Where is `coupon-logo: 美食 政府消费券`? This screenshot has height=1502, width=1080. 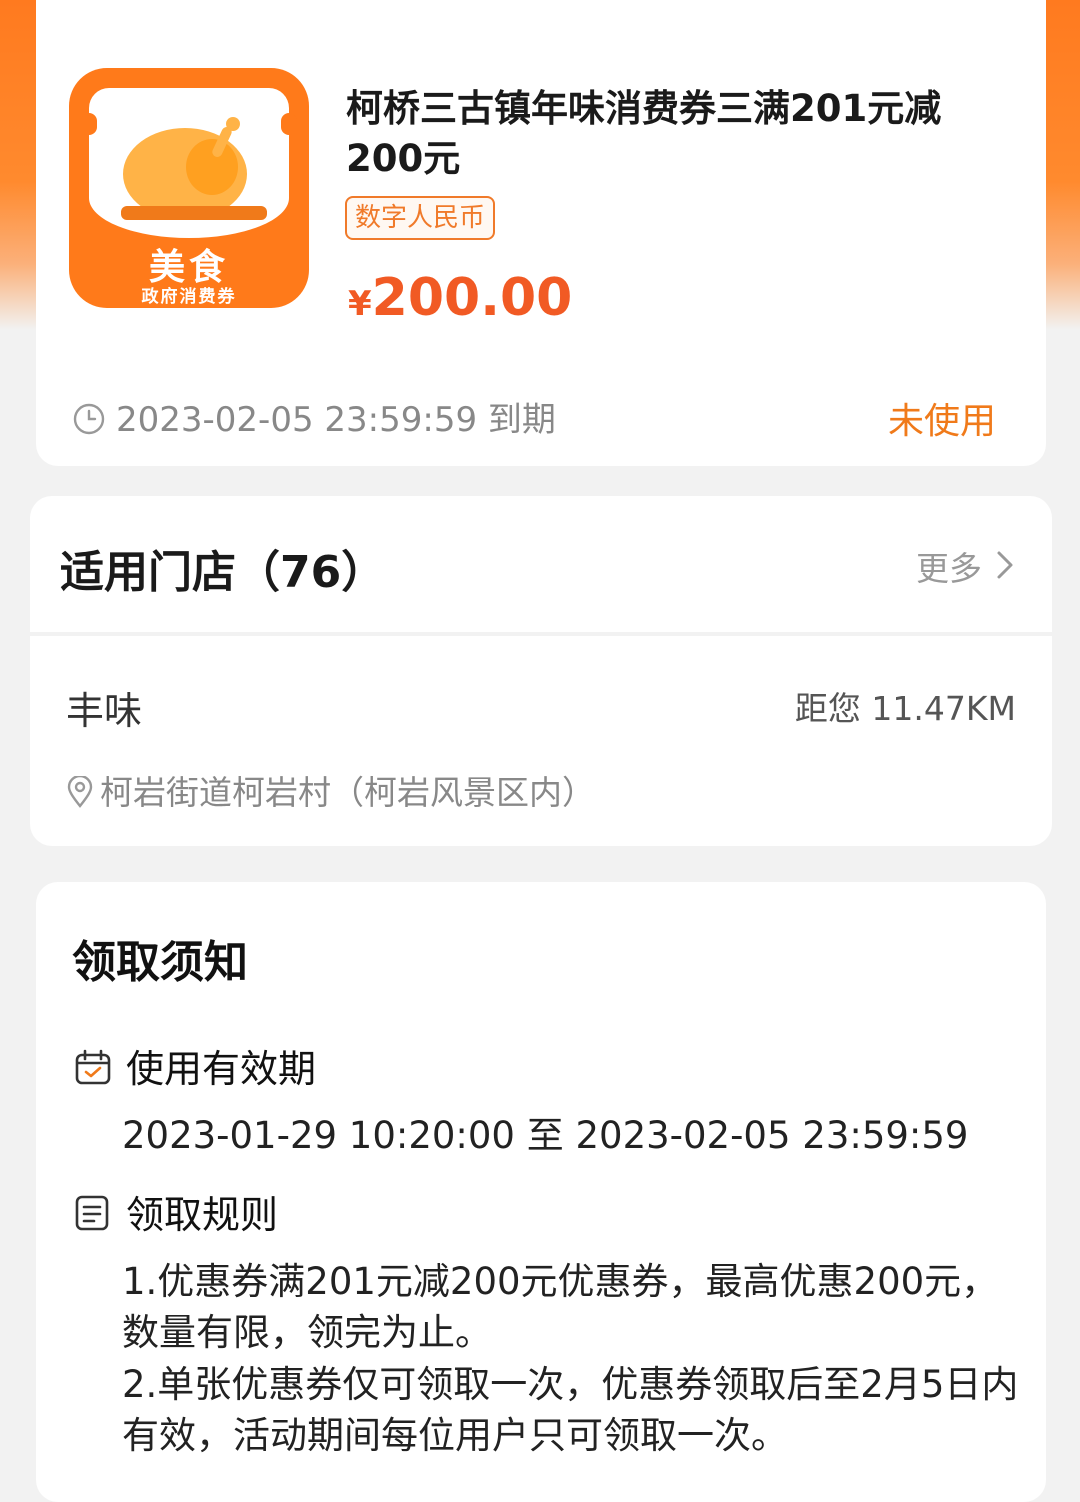 coupon-logo: 美食 政府消费券 is located at coordinates (189, 188).